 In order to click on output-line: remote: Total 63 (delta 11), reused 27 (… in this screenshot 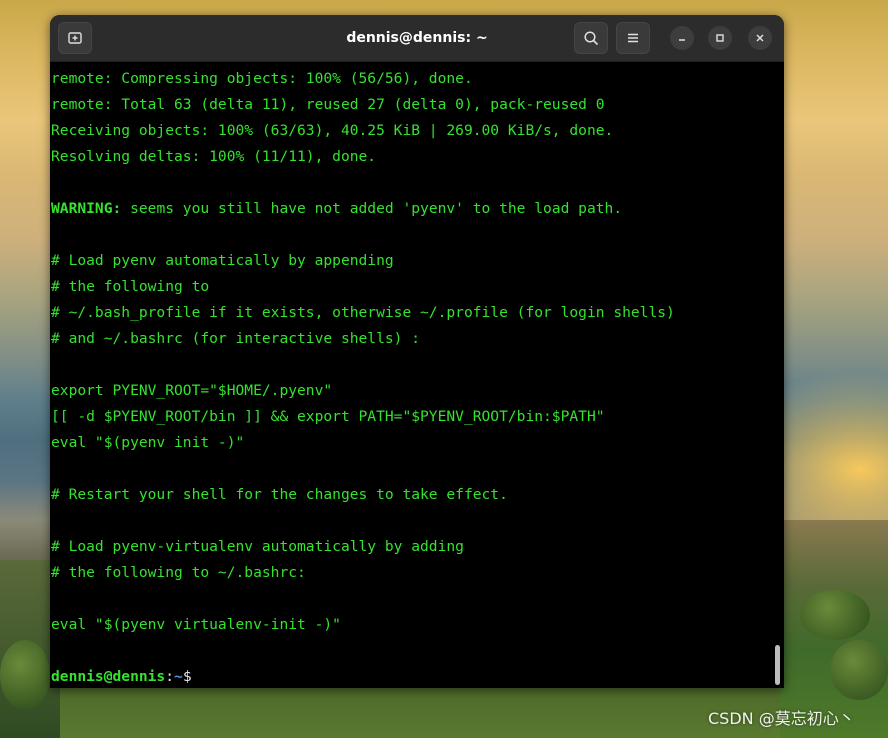, I will do `click(328, 104)`.